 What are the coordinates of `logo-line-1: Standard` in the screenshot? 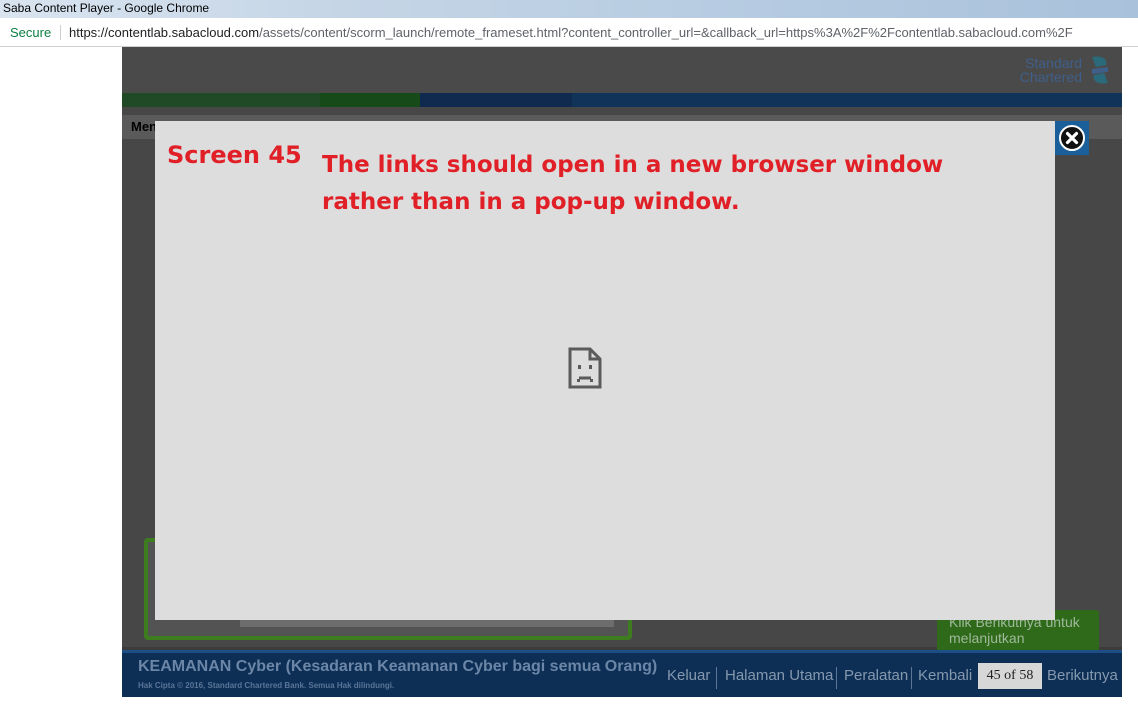 It's located at (1053, 63).